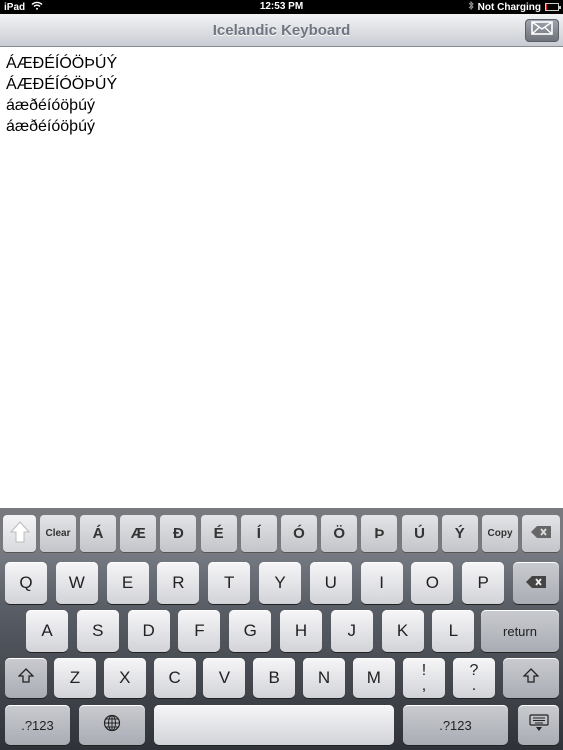 The width and height of the screenshot is (563, 750). I want to click on key-e: E, so click(127, 583).